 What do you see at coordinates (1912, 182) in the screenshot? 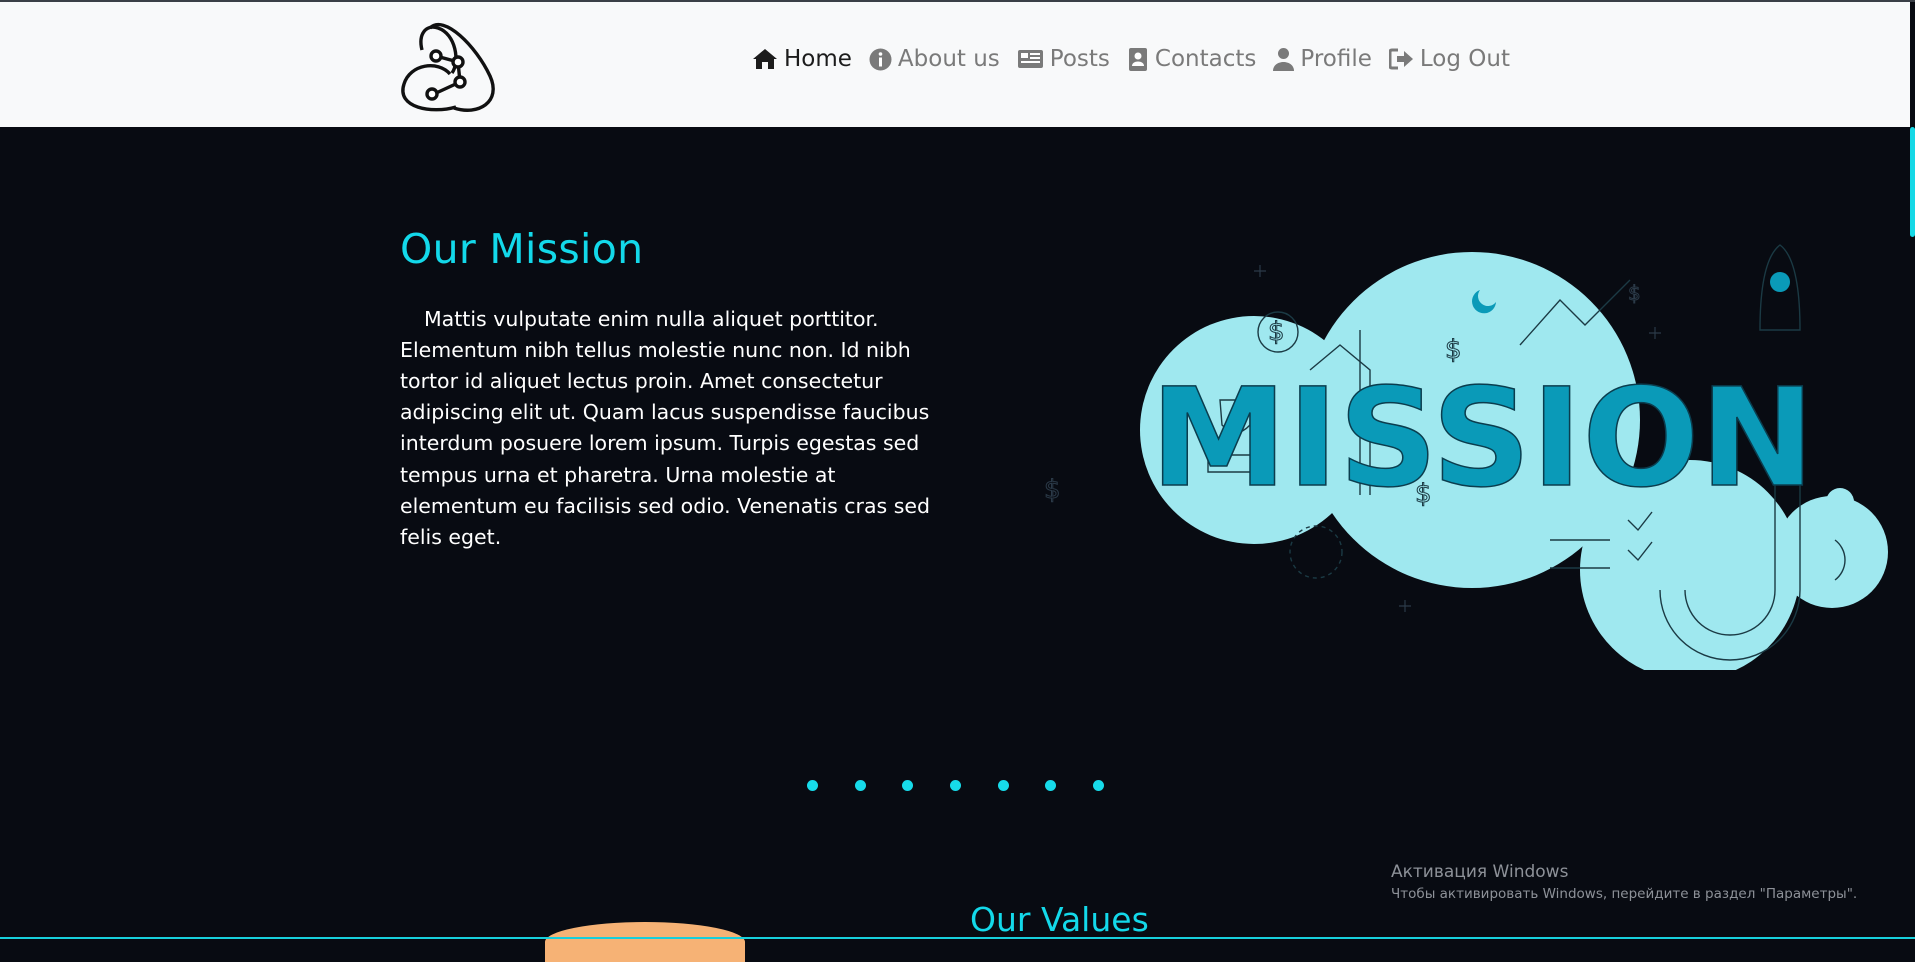
I see `scrollbar-thumb` at bounding box center [1912, 182].